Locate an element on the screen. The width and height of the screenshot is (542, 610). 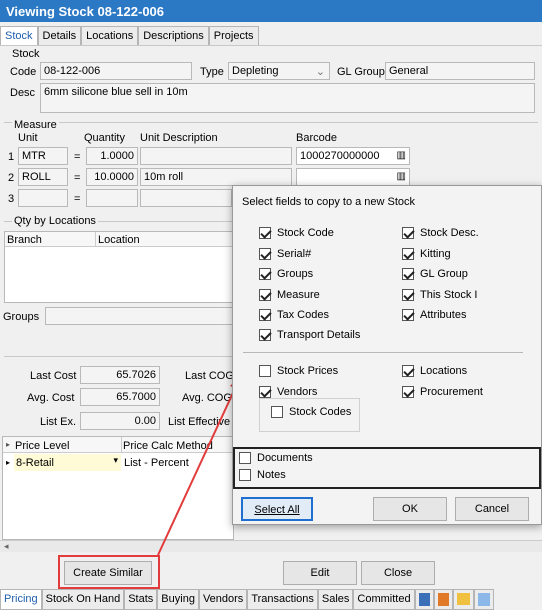
option-stock-code: Stock Code is located at coordinates (296, 233).